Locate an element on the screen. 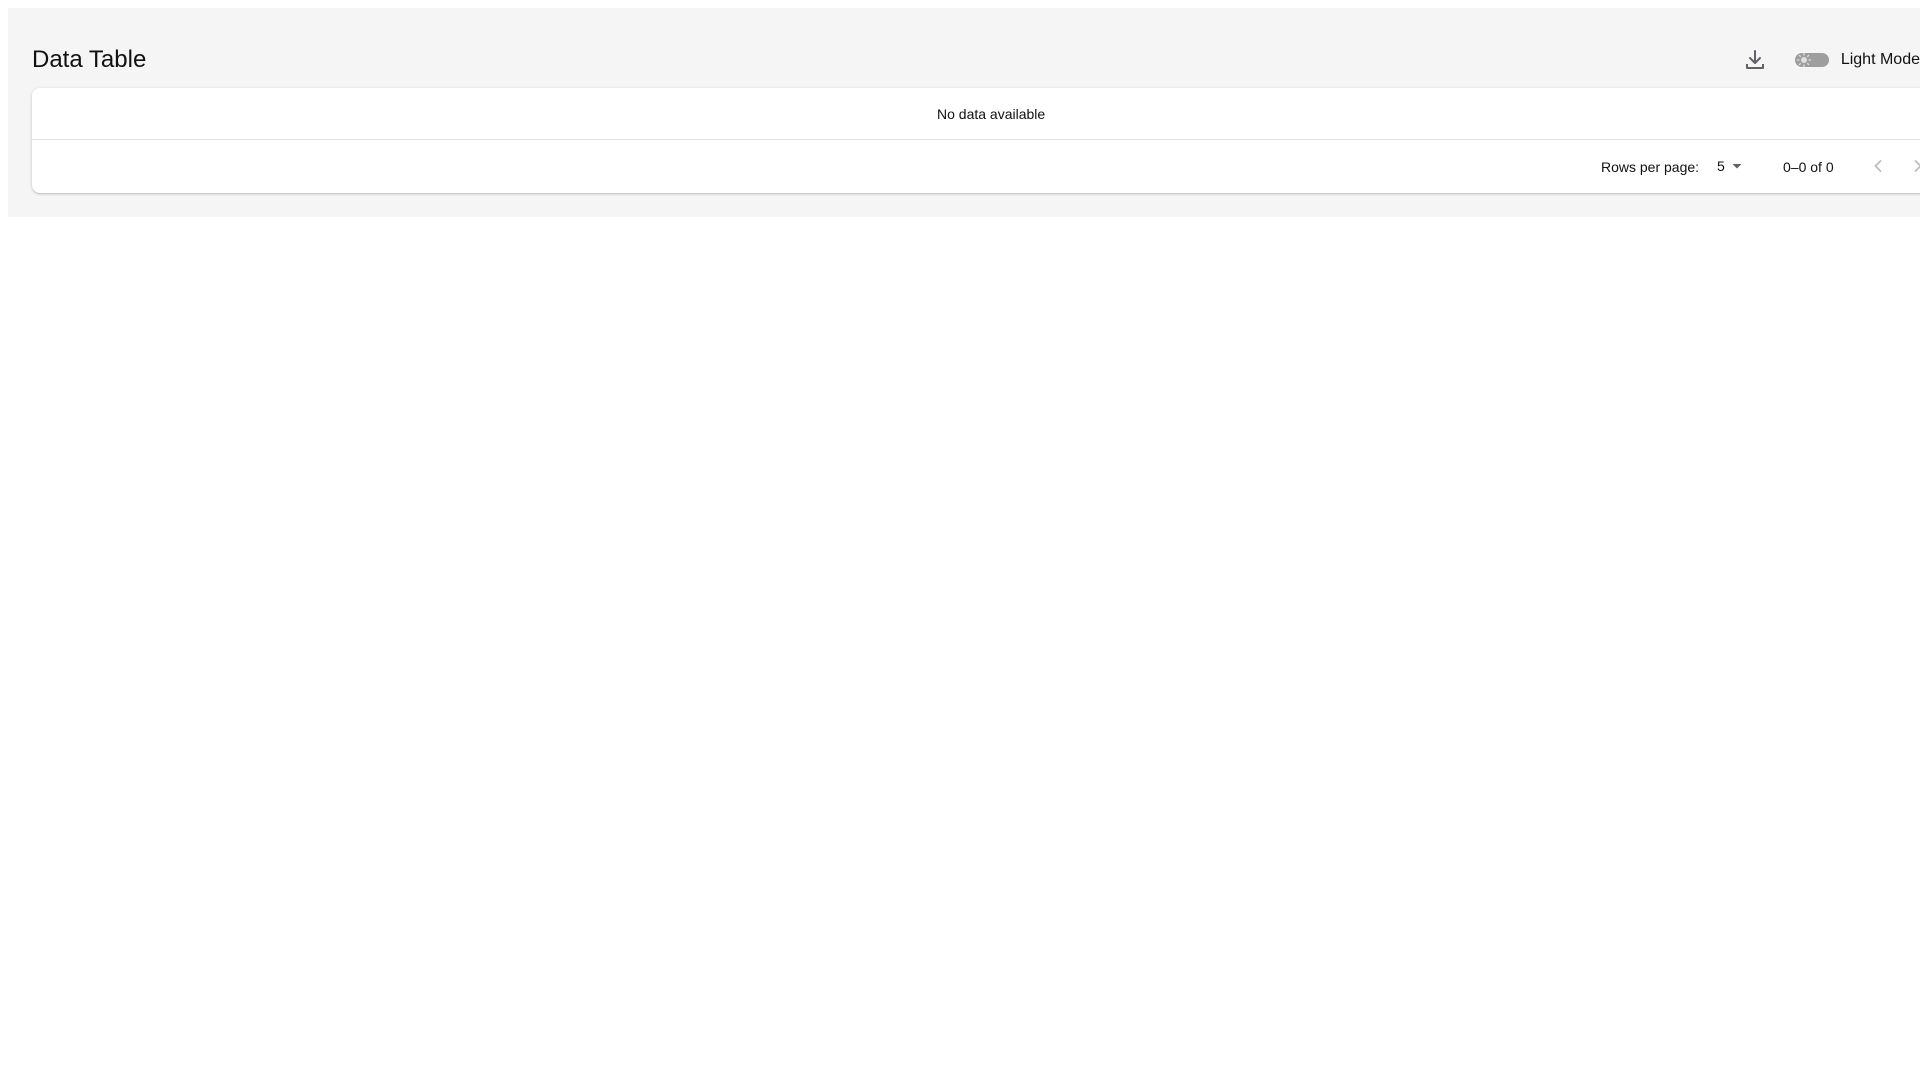  empty-message: No data available is located at coordinates (991, 114).